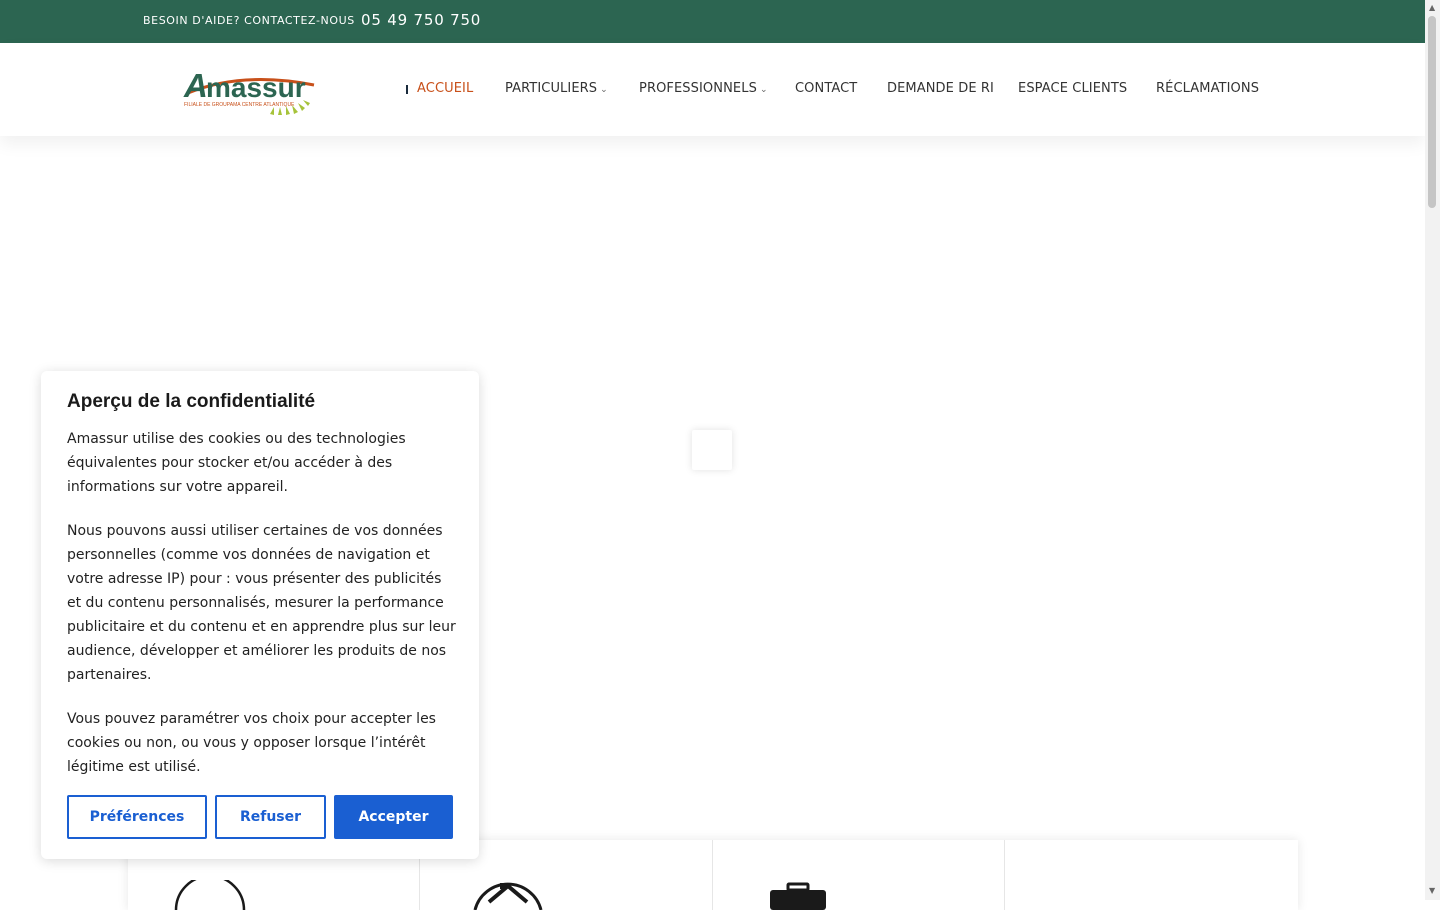  I want to click on accept-button: Accepter, so click(393, 817).